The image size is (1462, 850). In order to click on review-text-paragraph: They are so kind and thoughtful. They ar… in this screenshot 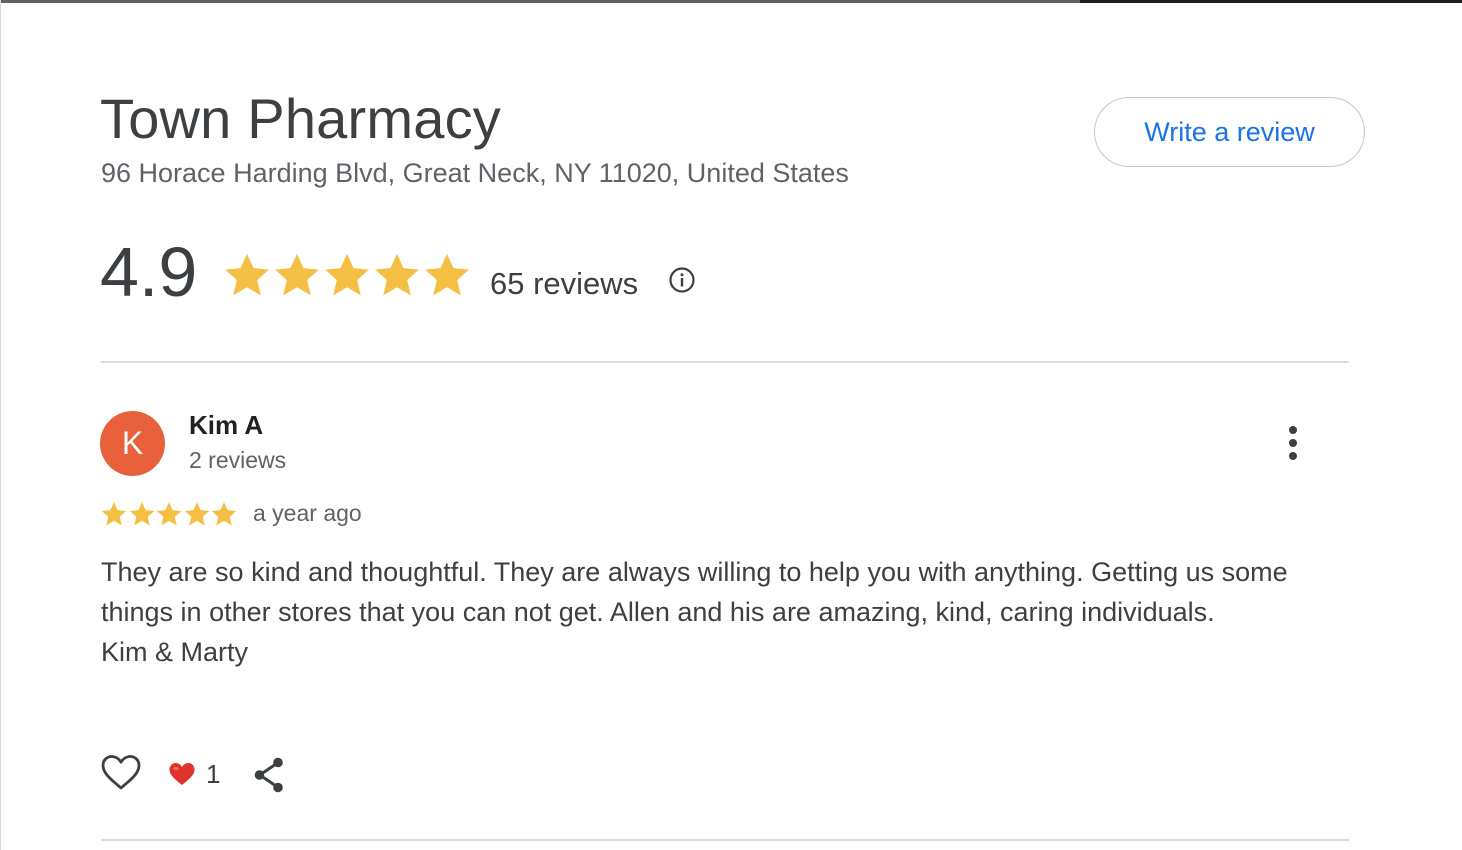, I will do `click(694, 592)`.